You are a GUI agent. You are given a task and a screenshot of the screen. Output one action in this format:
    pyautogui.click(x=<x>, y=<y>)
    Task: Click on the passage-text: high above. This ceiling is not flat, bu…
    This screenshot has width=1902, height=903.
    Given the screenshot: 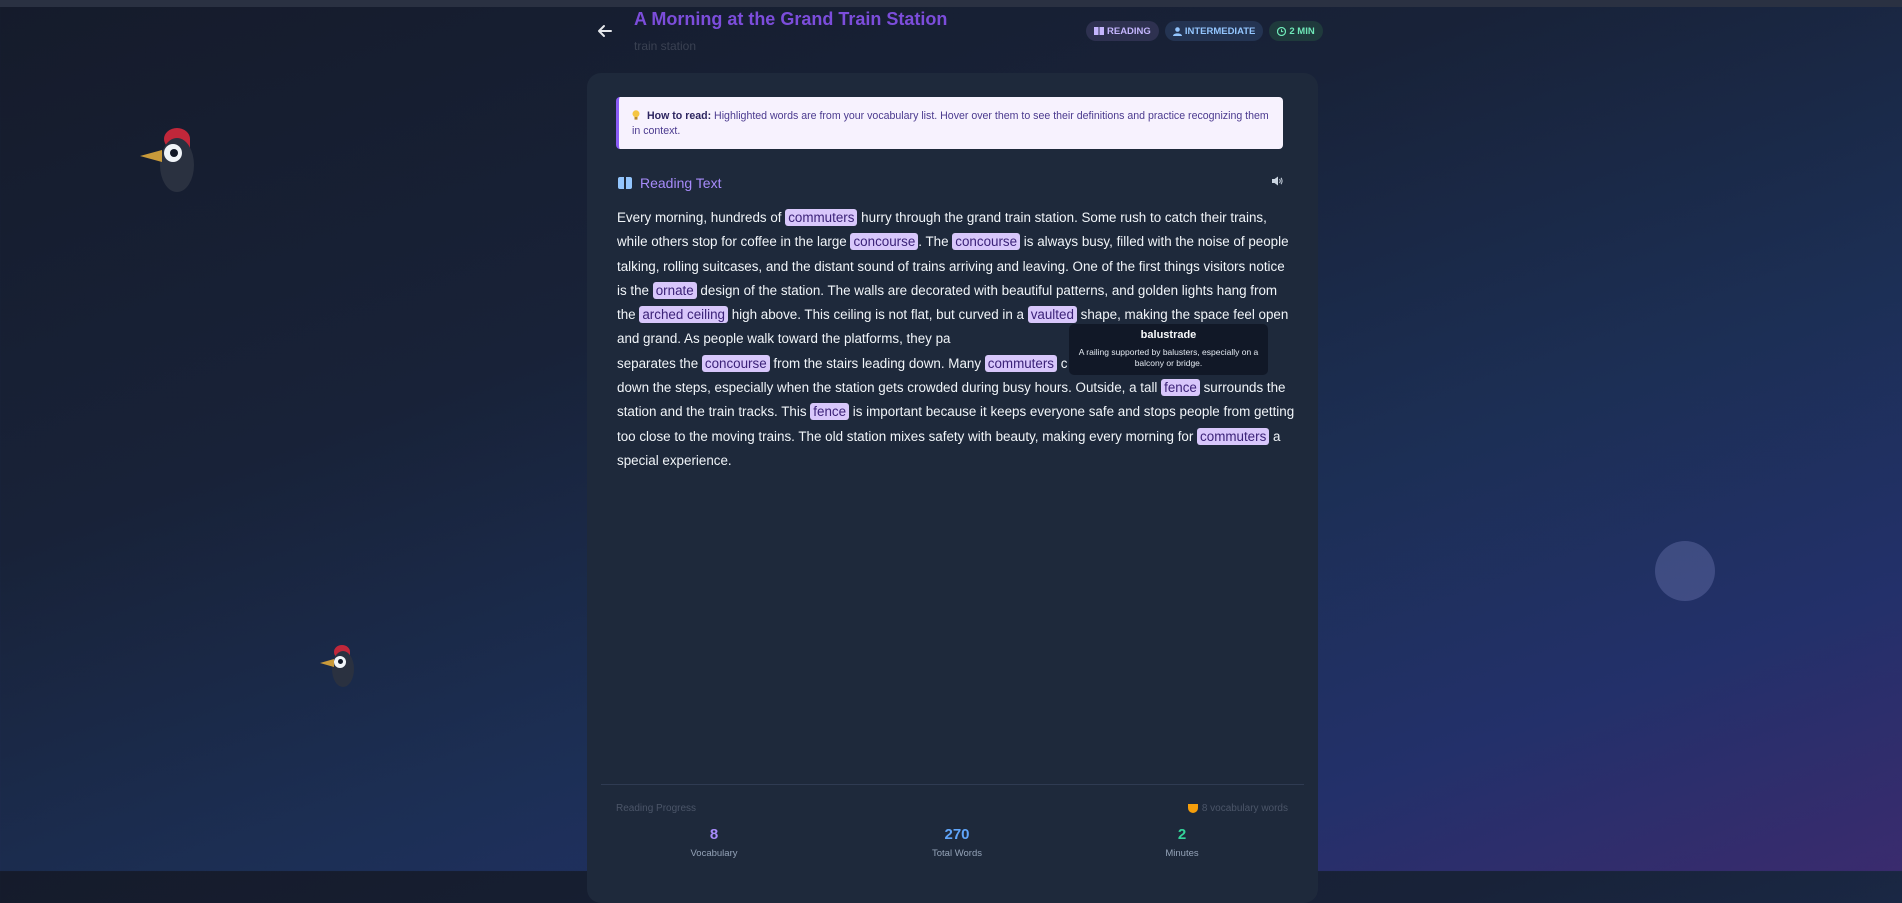 What is the action you would take?
    pyautogui.click(x=877, y=315)
    